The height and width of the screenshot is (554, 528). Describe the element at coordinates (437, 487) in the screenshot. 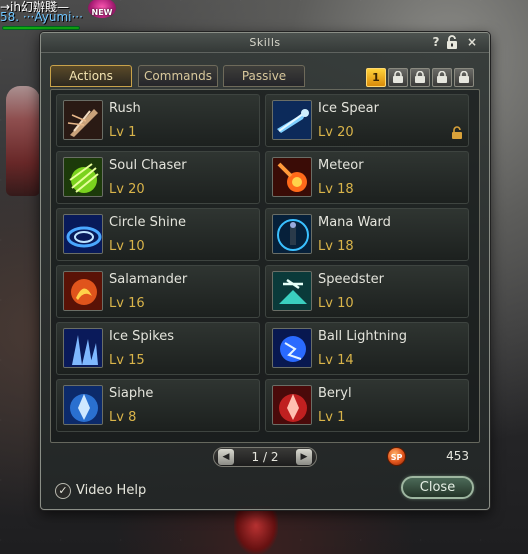

I see `close-button: Close` at that location.